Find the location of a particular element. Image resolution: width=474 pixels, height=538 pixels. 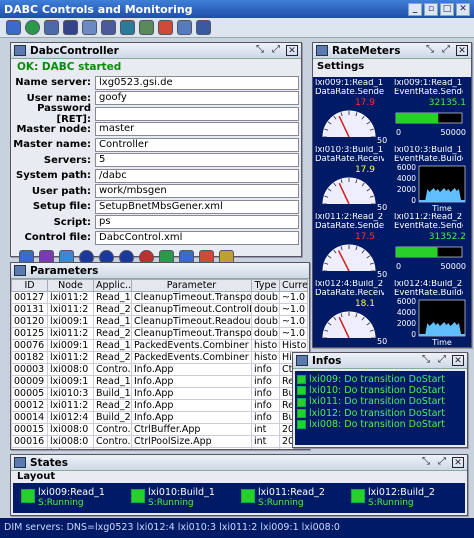

column-header: Type is located at coordinates (265, 285).